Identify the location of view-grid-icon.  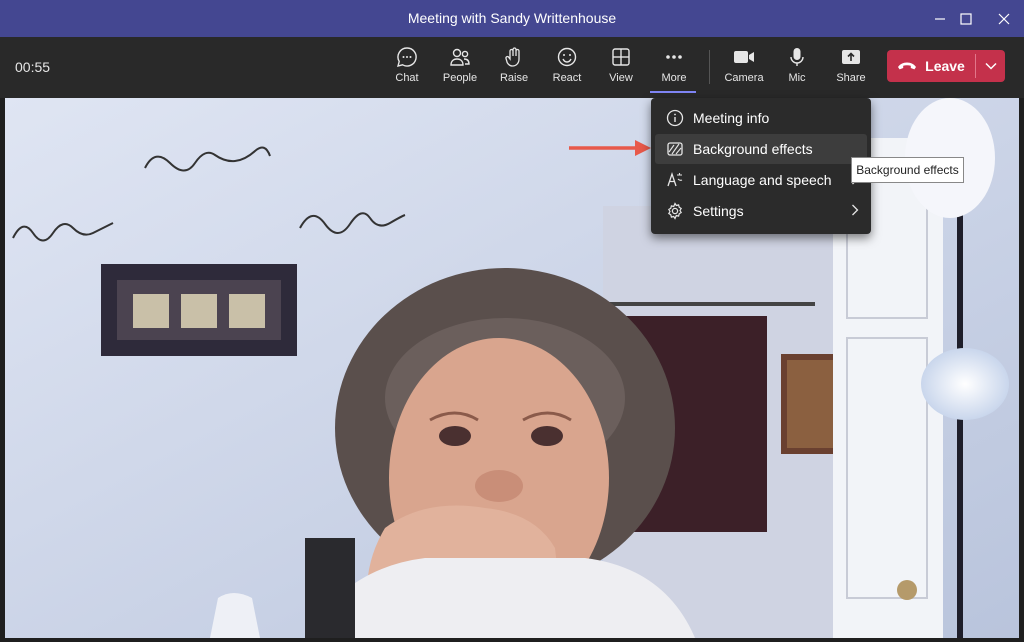
(621, 57).